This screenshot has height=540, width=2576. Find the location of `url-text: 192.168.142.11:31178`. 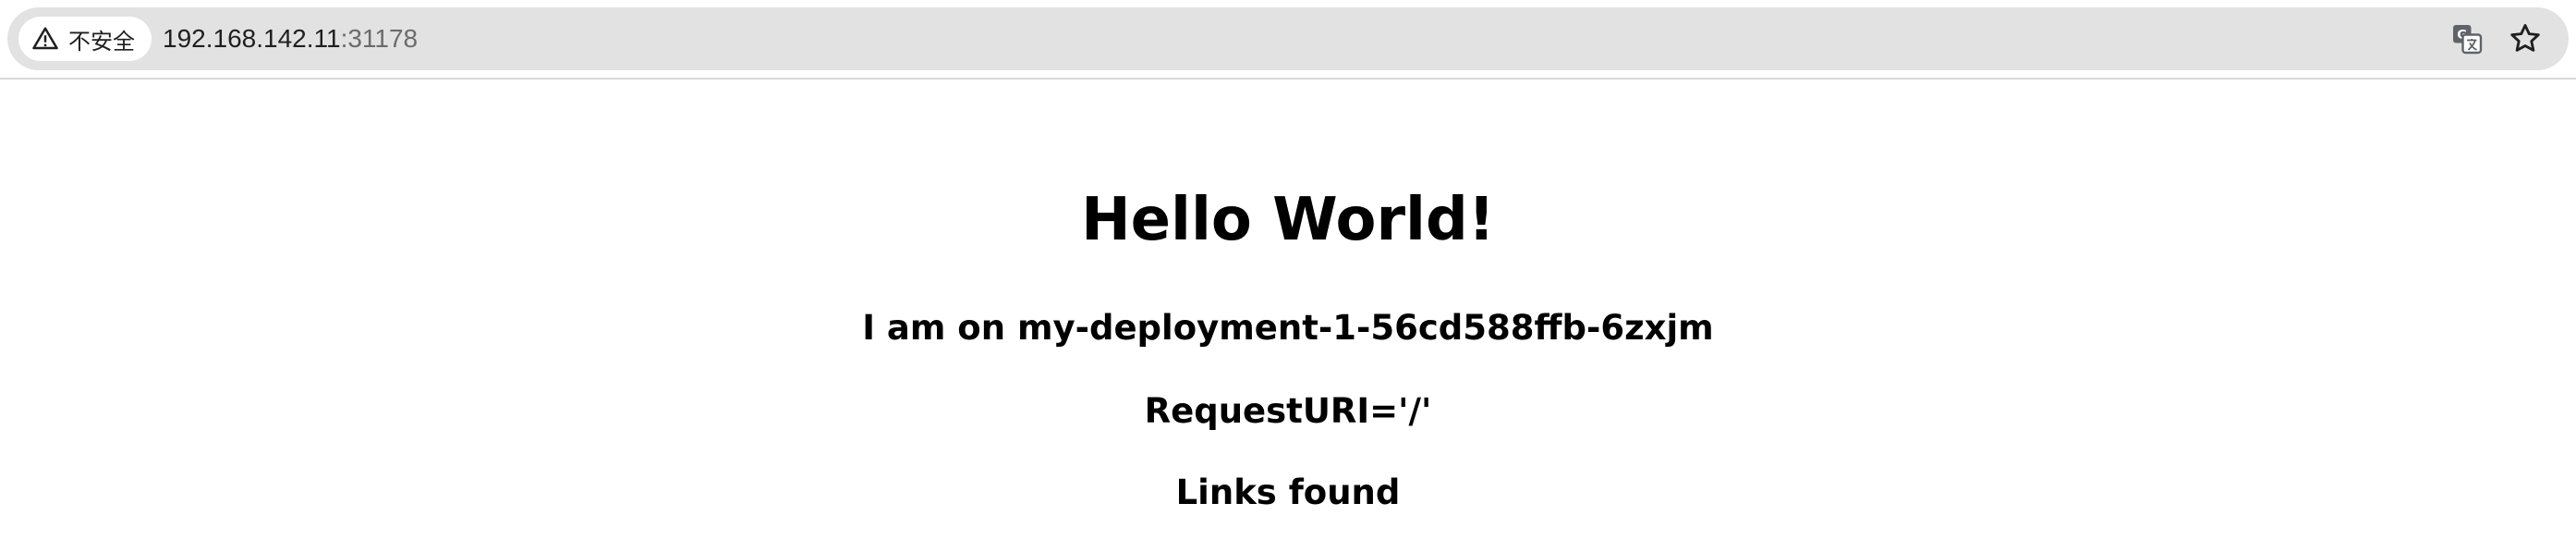

url-text: 192.168.142.11:31178 is located at coordinates (290, 39).